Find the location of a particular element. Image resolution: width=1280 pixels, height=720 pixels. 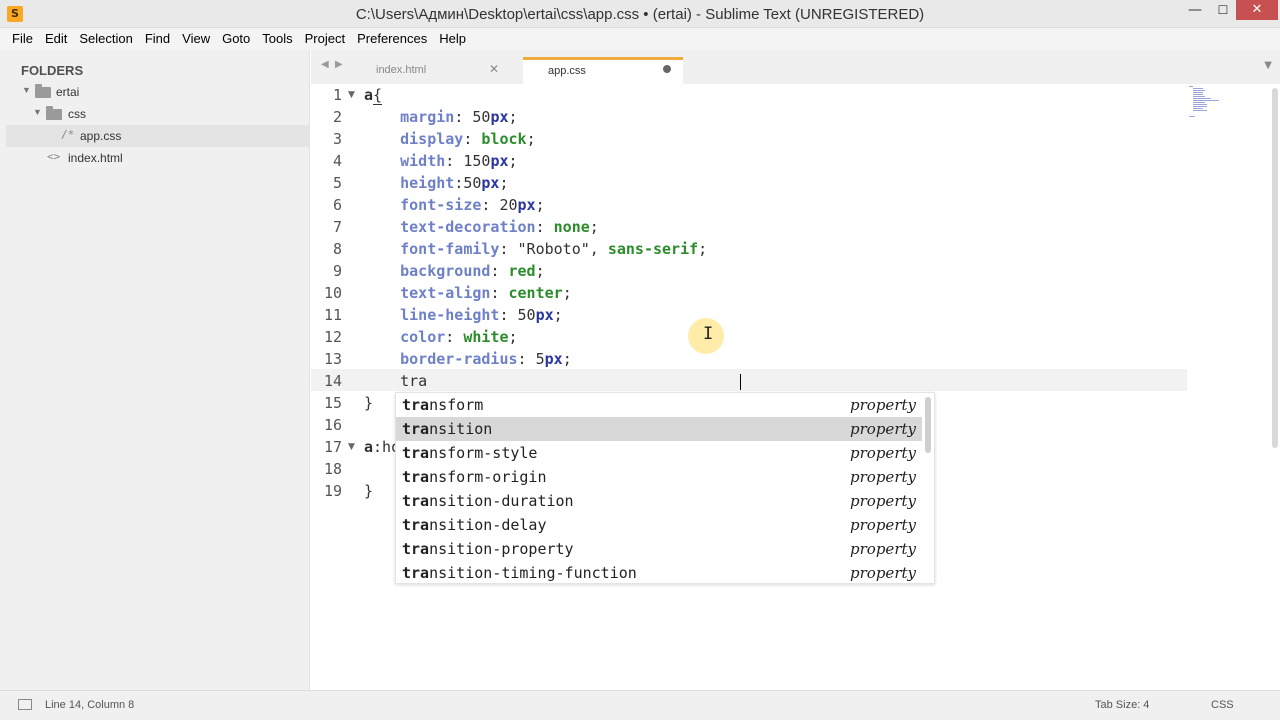

menu-help: Help is located at coordinates (452, 39).